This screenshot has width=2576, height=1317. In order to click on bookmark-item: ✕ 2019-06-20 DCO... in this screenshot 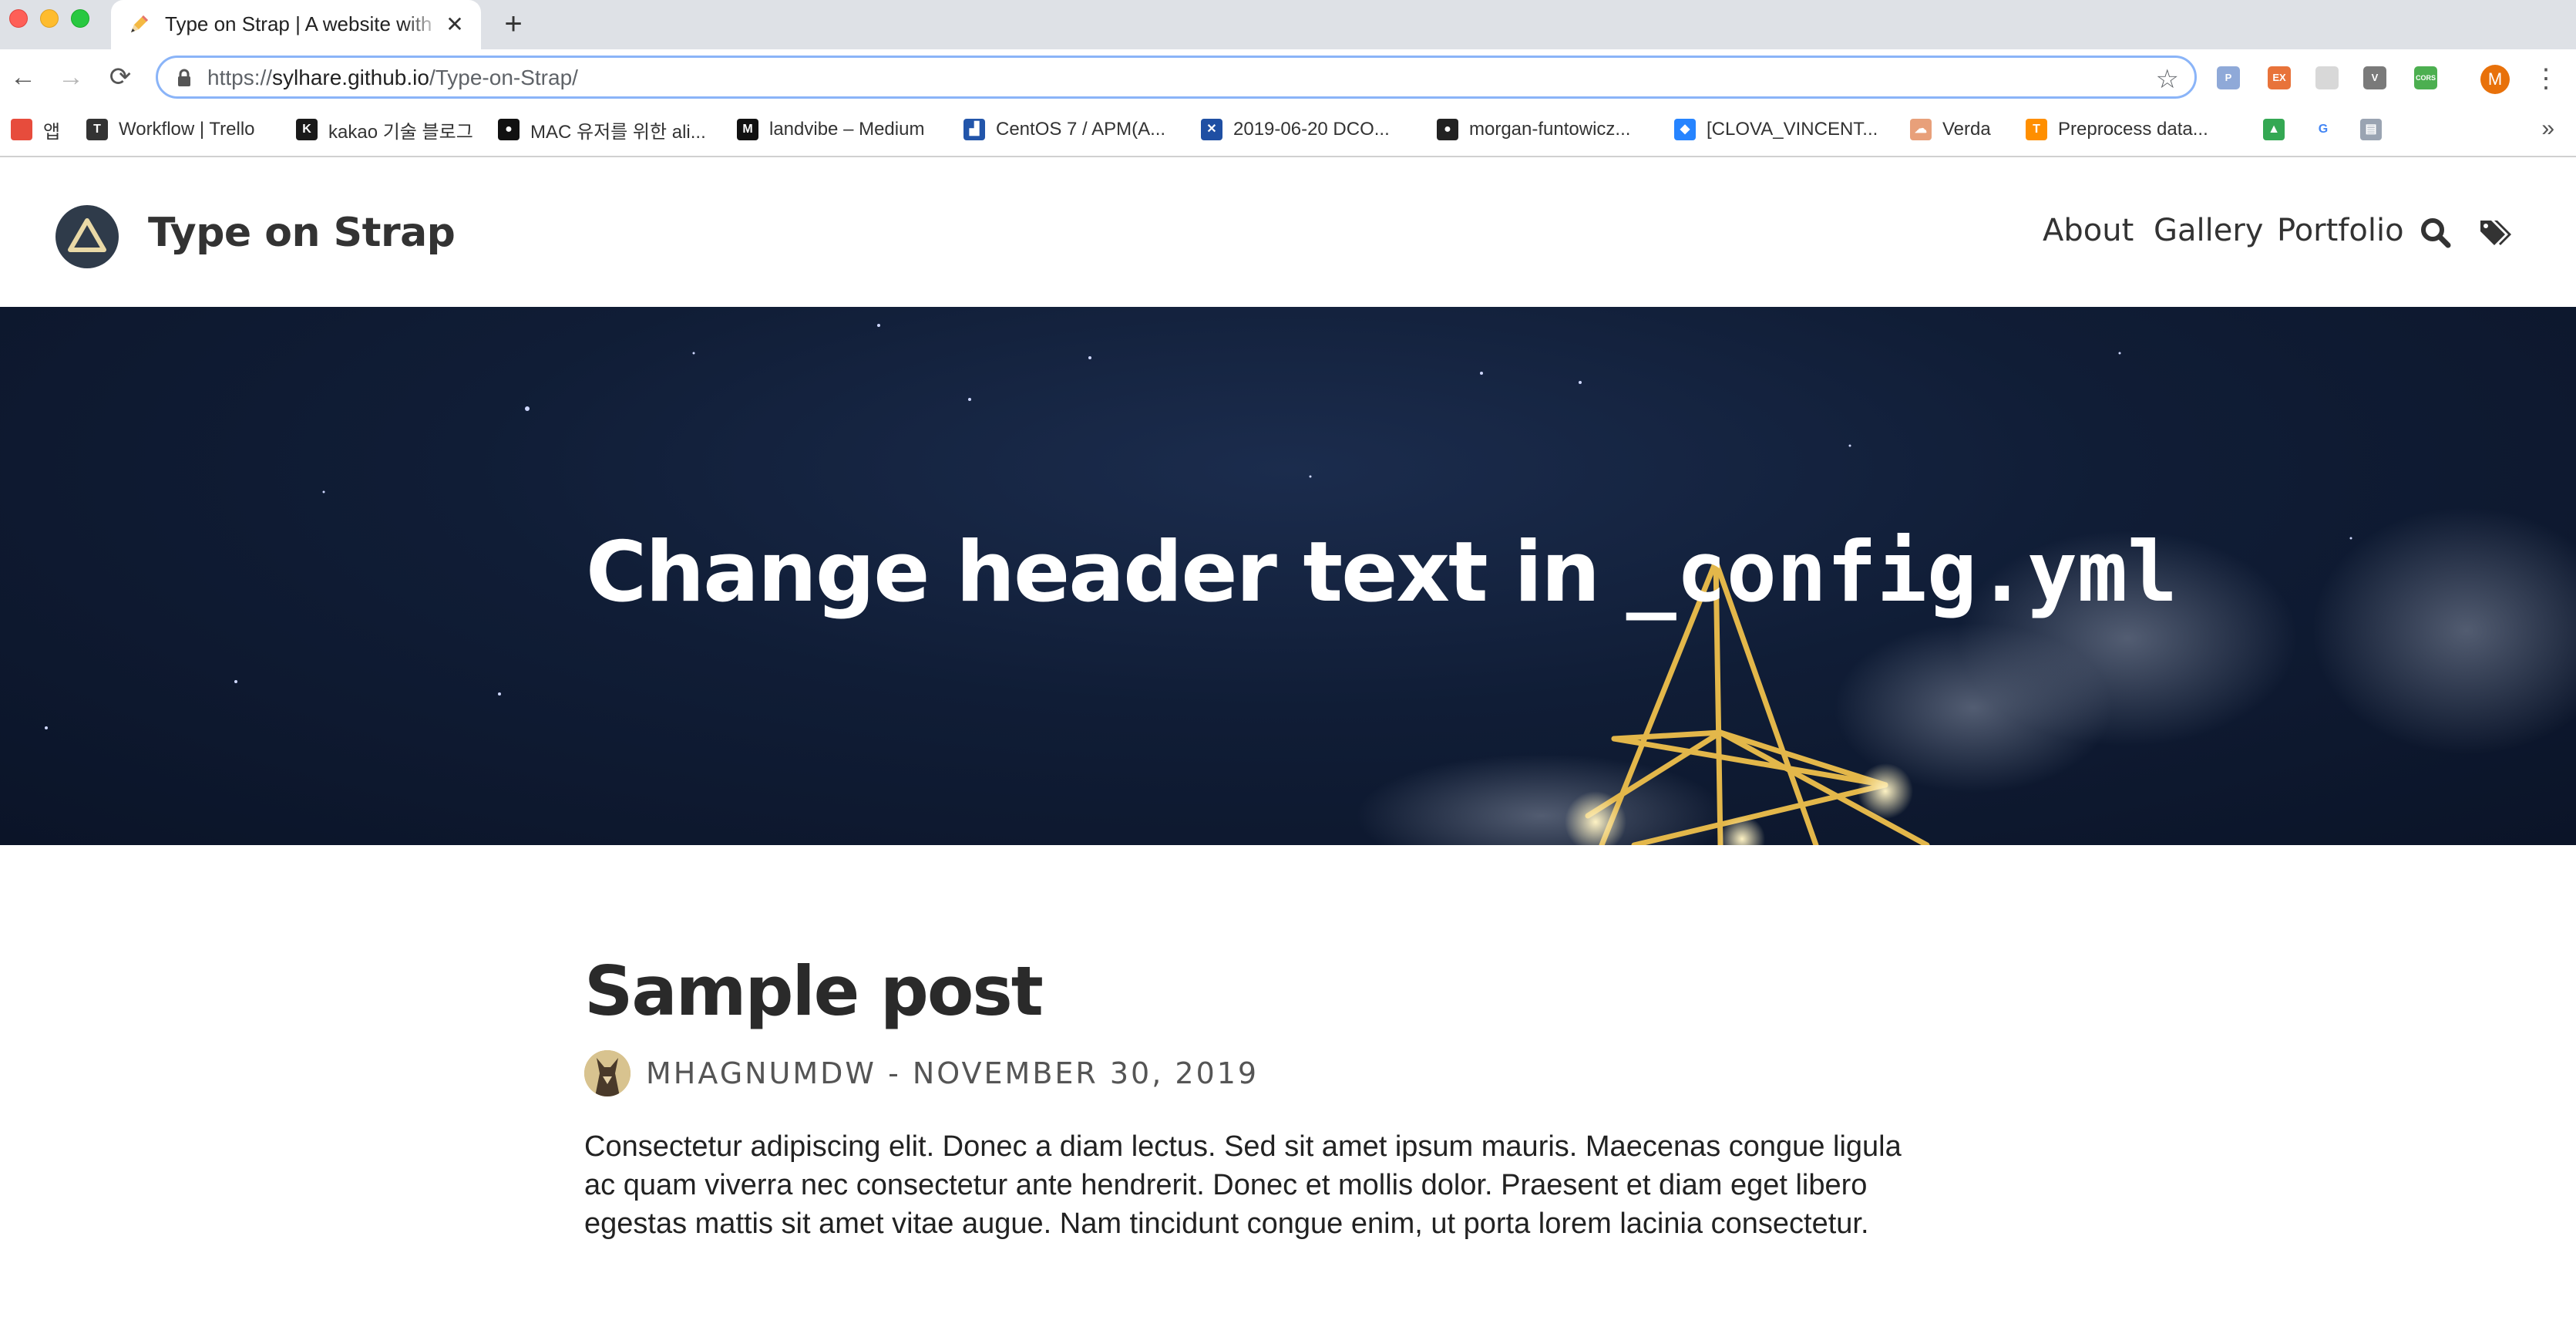, I will do `click(1295, 129)`.